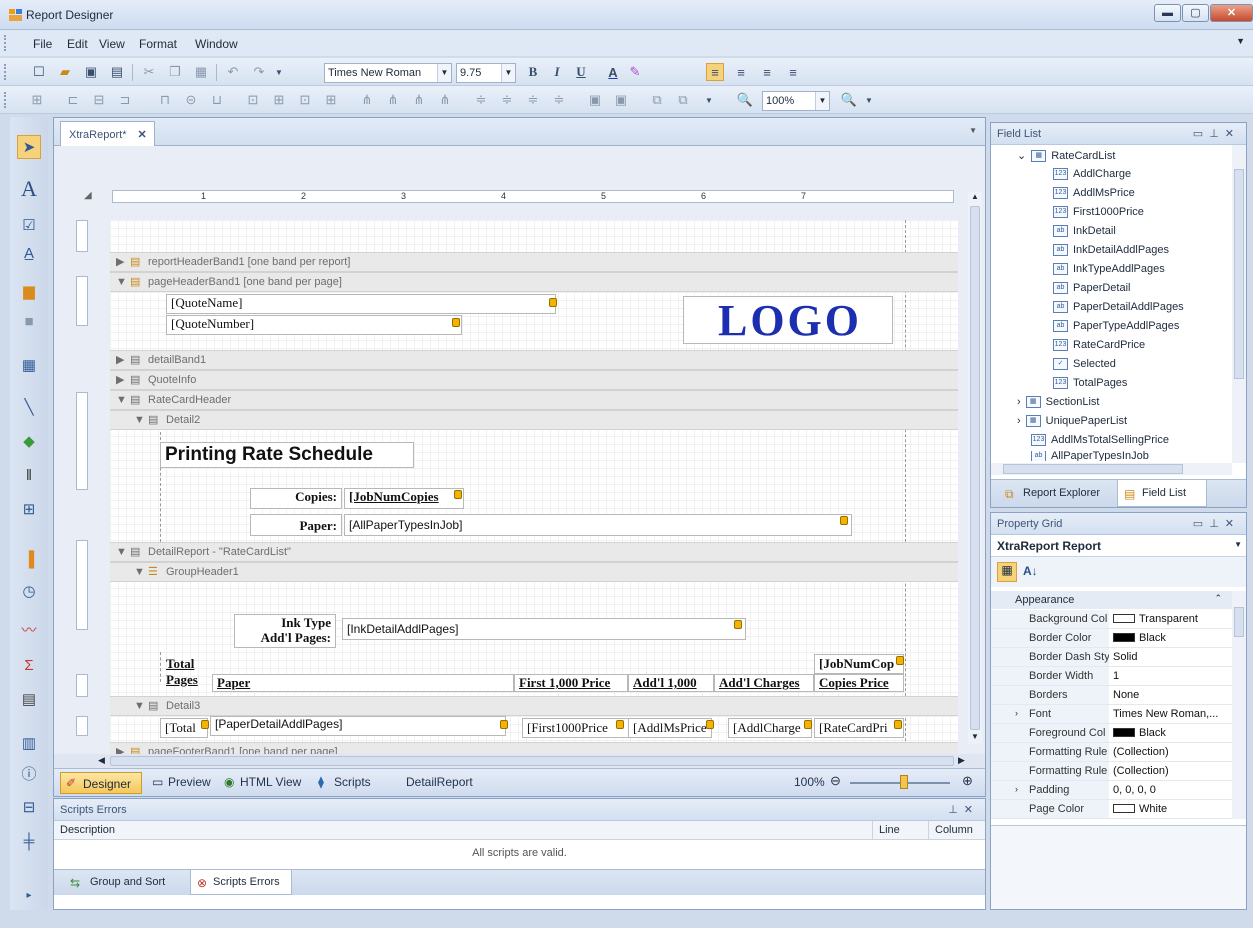 Image resolution: width=1253 pixels, height=928 pixels. I want to click on tab-html-view: HTML View, so click(270, 782).